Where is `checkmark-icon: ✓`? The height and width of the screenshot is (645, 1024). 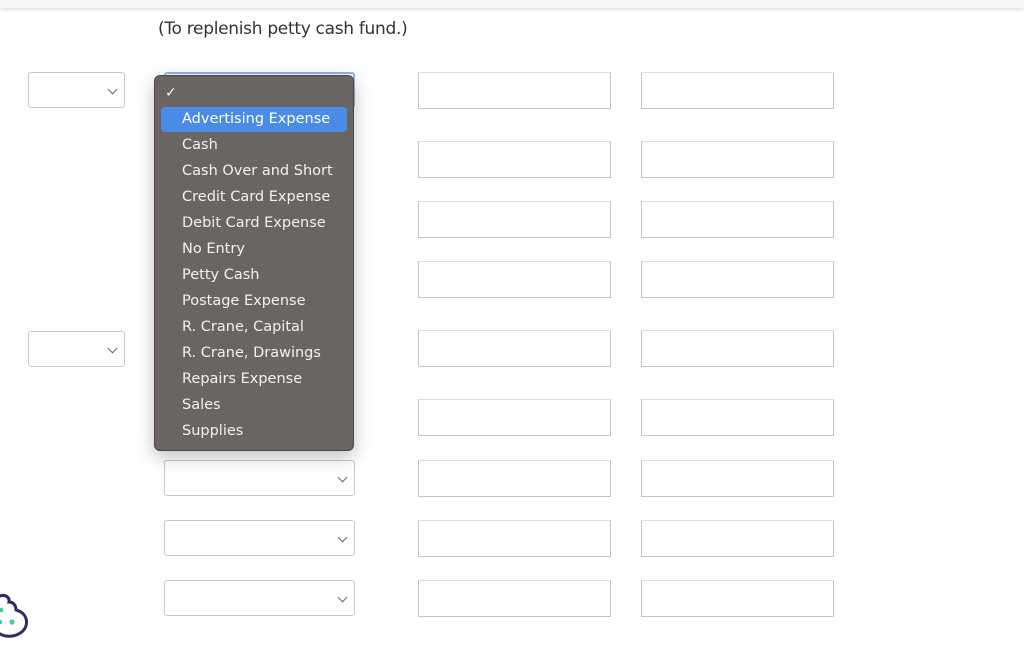 checkmark-icon: ✓ is located at coordinates (171, 93).